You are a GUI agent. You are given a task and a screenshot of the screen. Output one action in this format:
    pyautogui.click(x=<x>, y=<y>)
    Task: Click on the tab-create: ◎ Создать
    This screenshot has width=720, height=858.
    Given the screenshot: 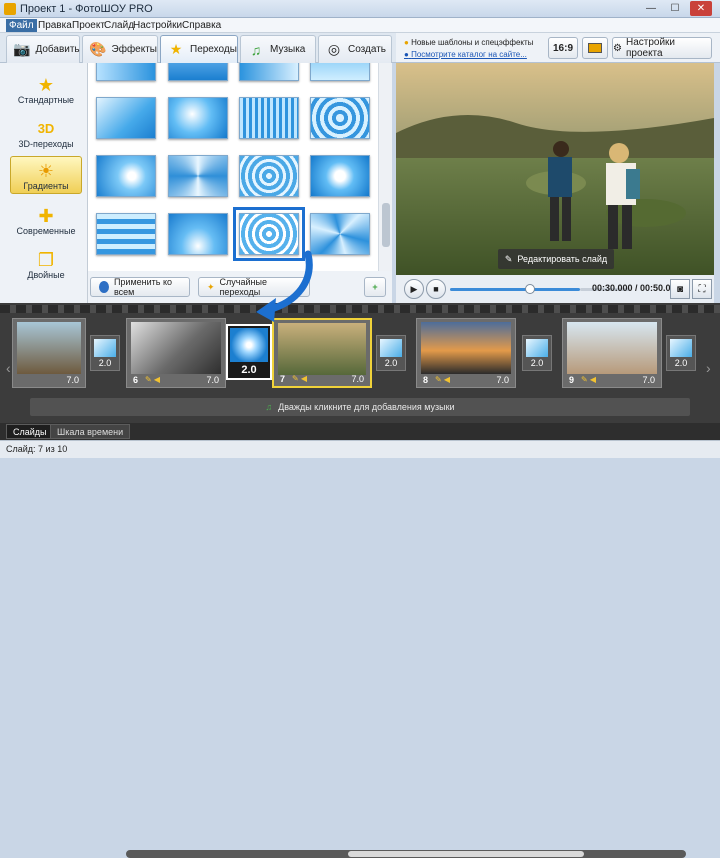 What is the action you would take?
    pyautogui.click(x=355, y=49)
    